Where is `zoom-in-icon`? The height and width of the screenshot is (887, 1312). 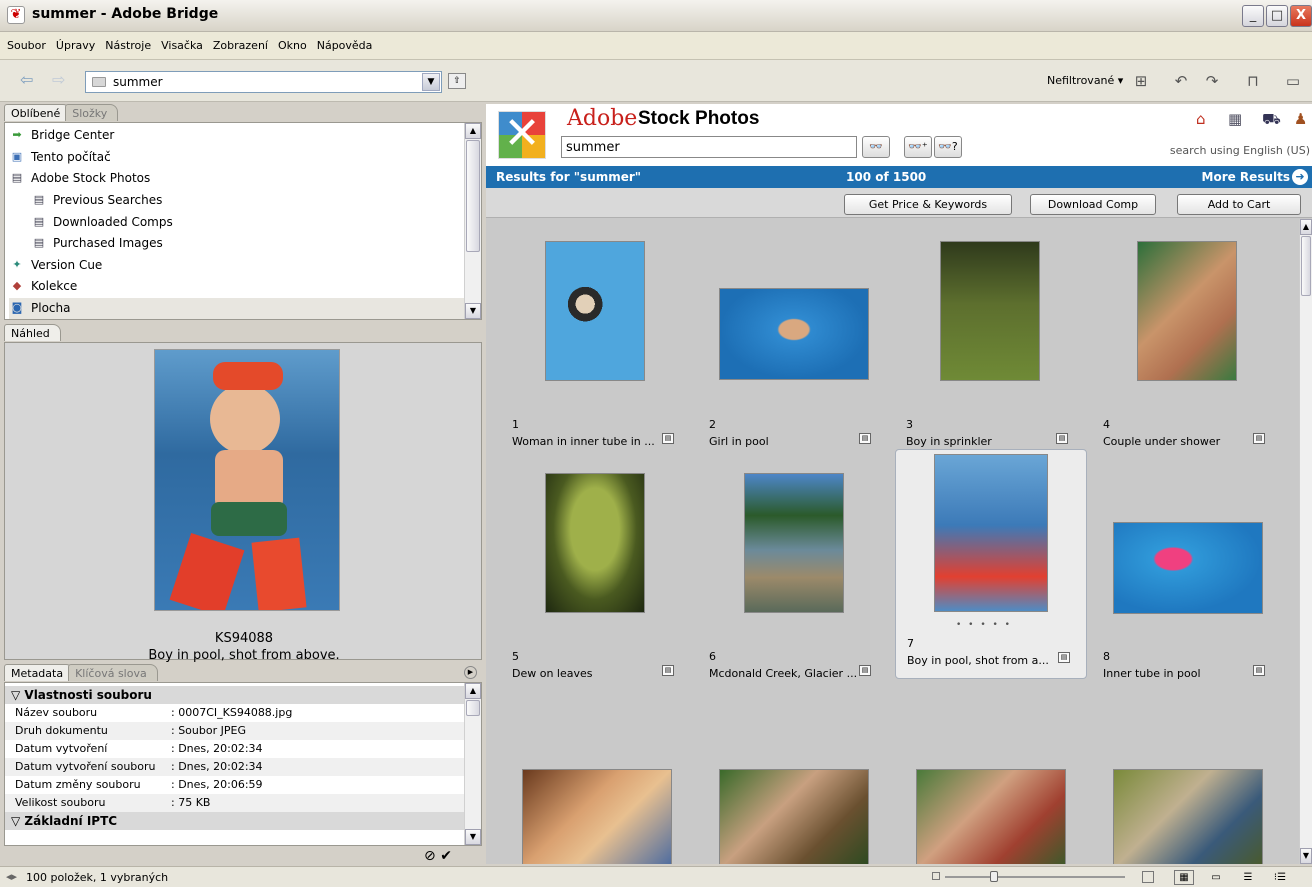 zoom-in-icon is located at coordinates (1148, 877).